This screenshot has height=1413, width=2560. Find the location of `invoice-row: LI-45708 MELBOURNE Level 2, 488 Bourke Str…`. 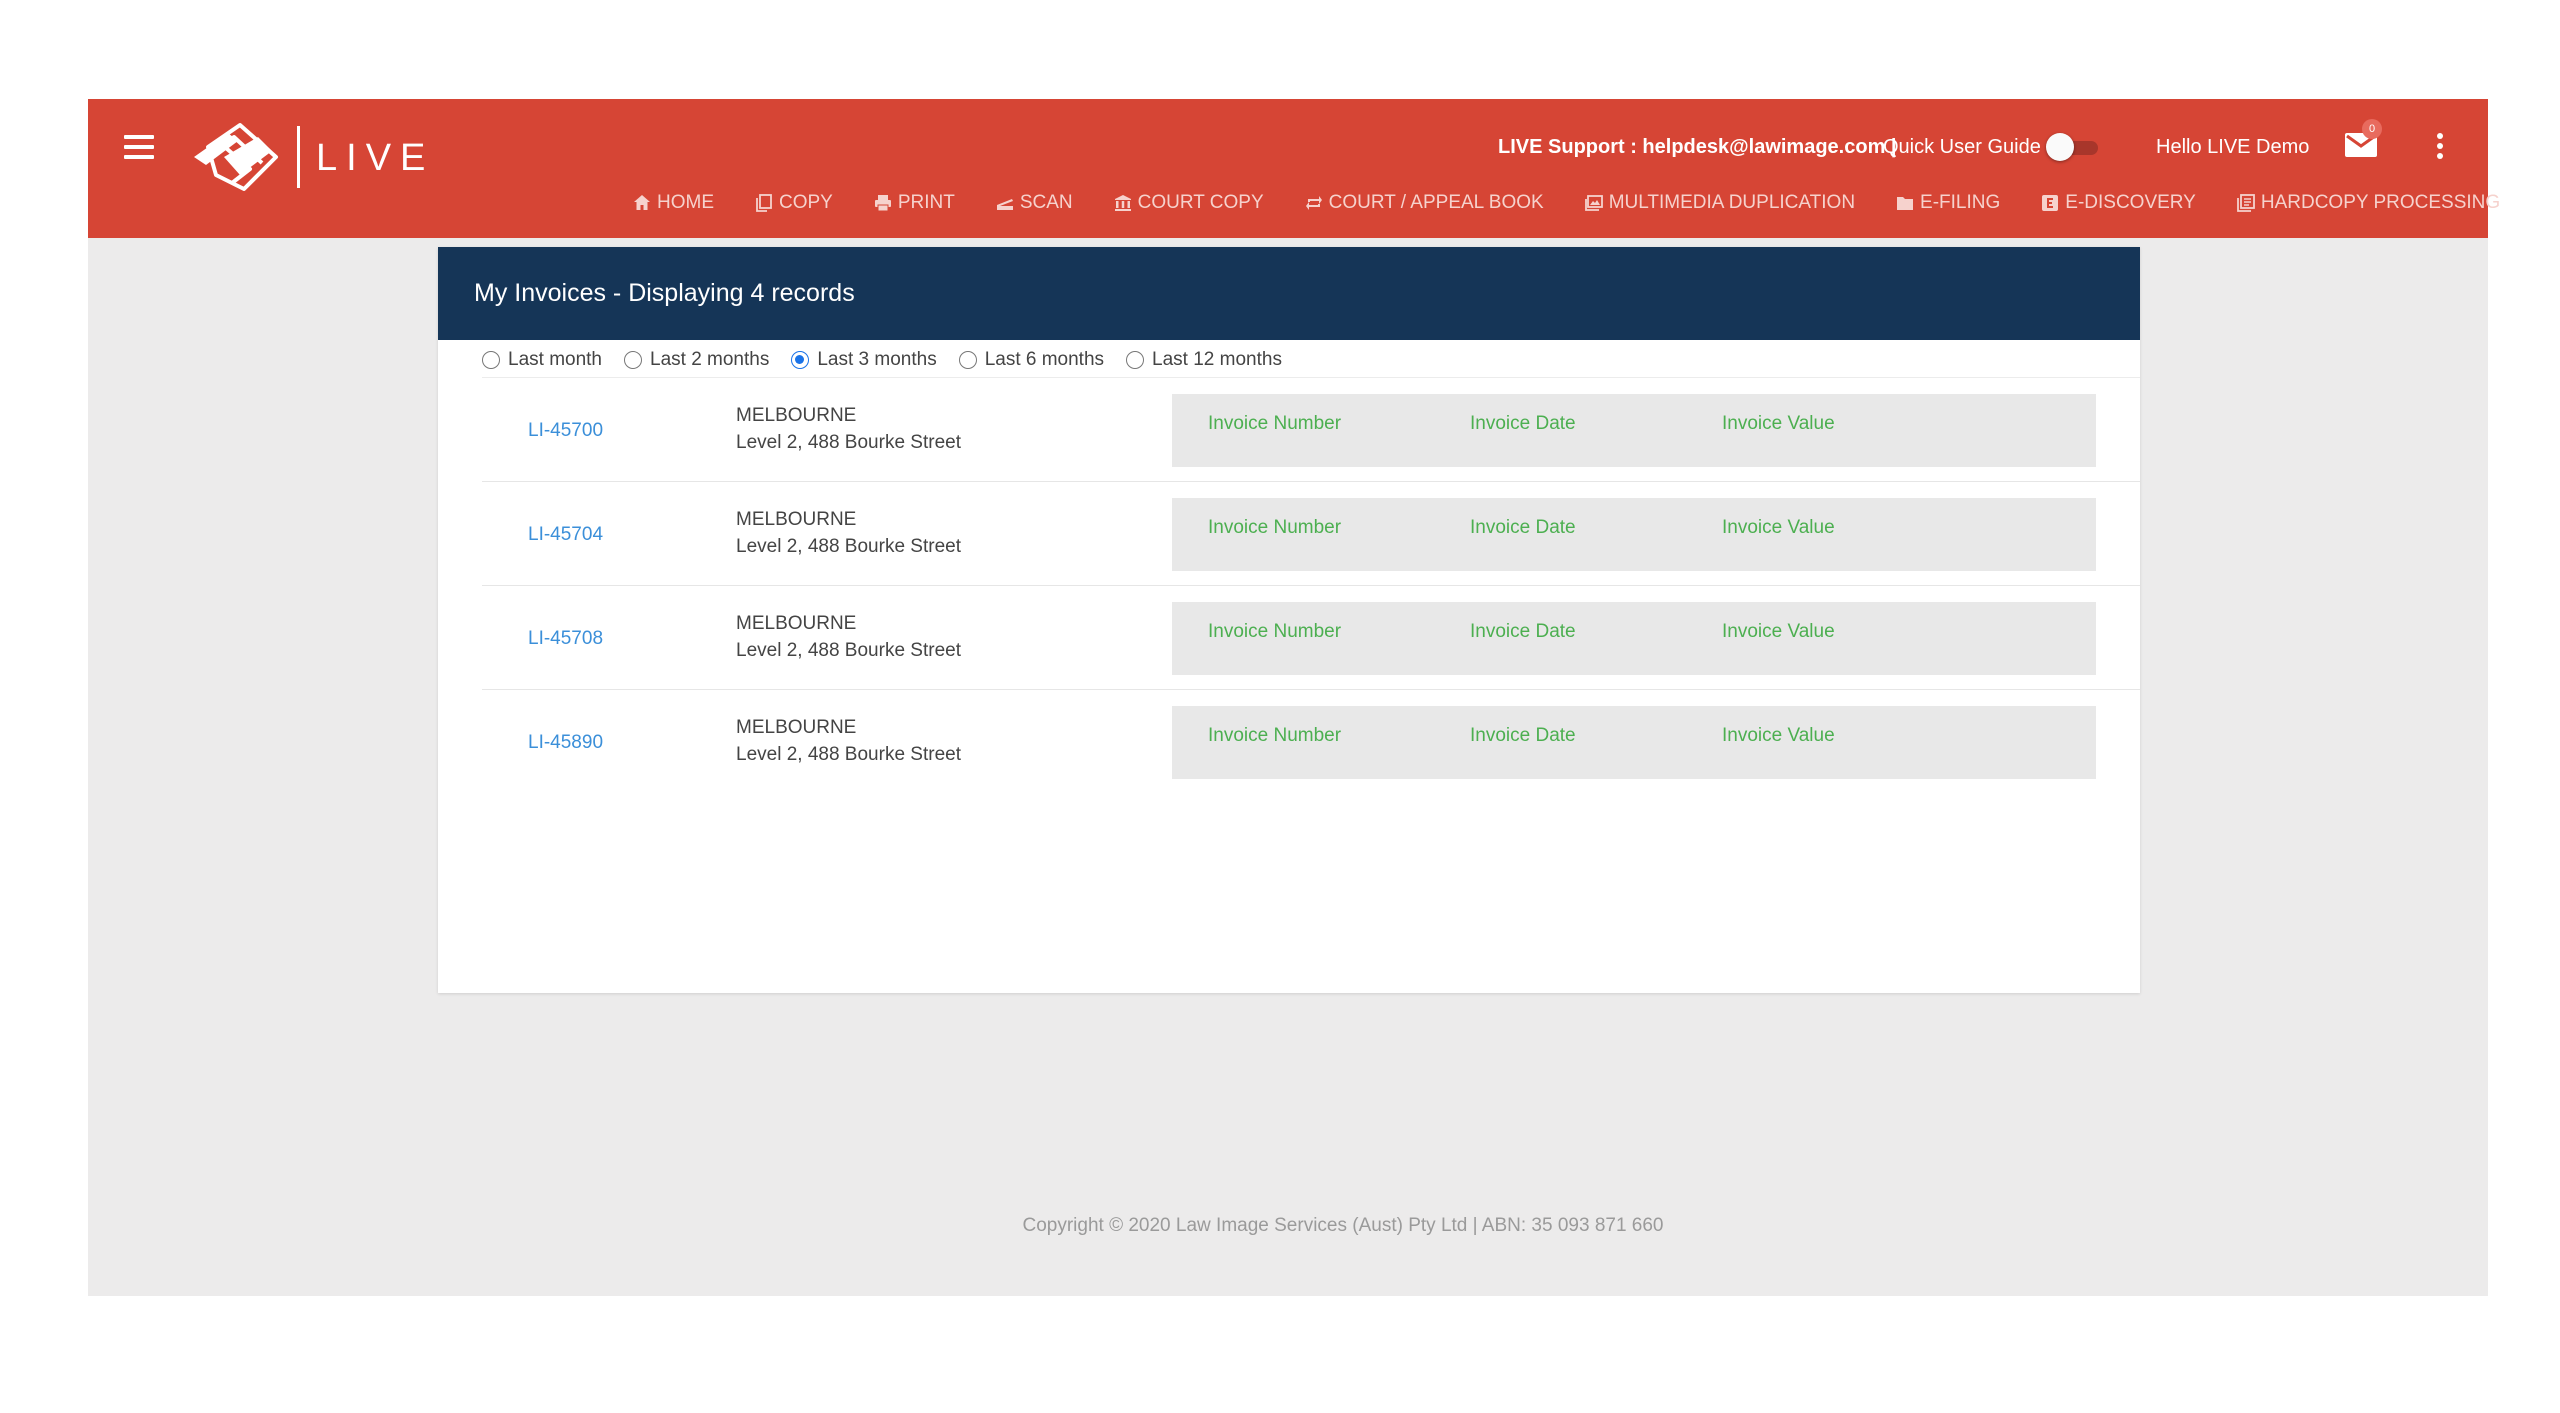

invoice-row: LI-45708 MELBOURNE Level 2, 488 Bourke Str… is located at coordinates (1311, 638).